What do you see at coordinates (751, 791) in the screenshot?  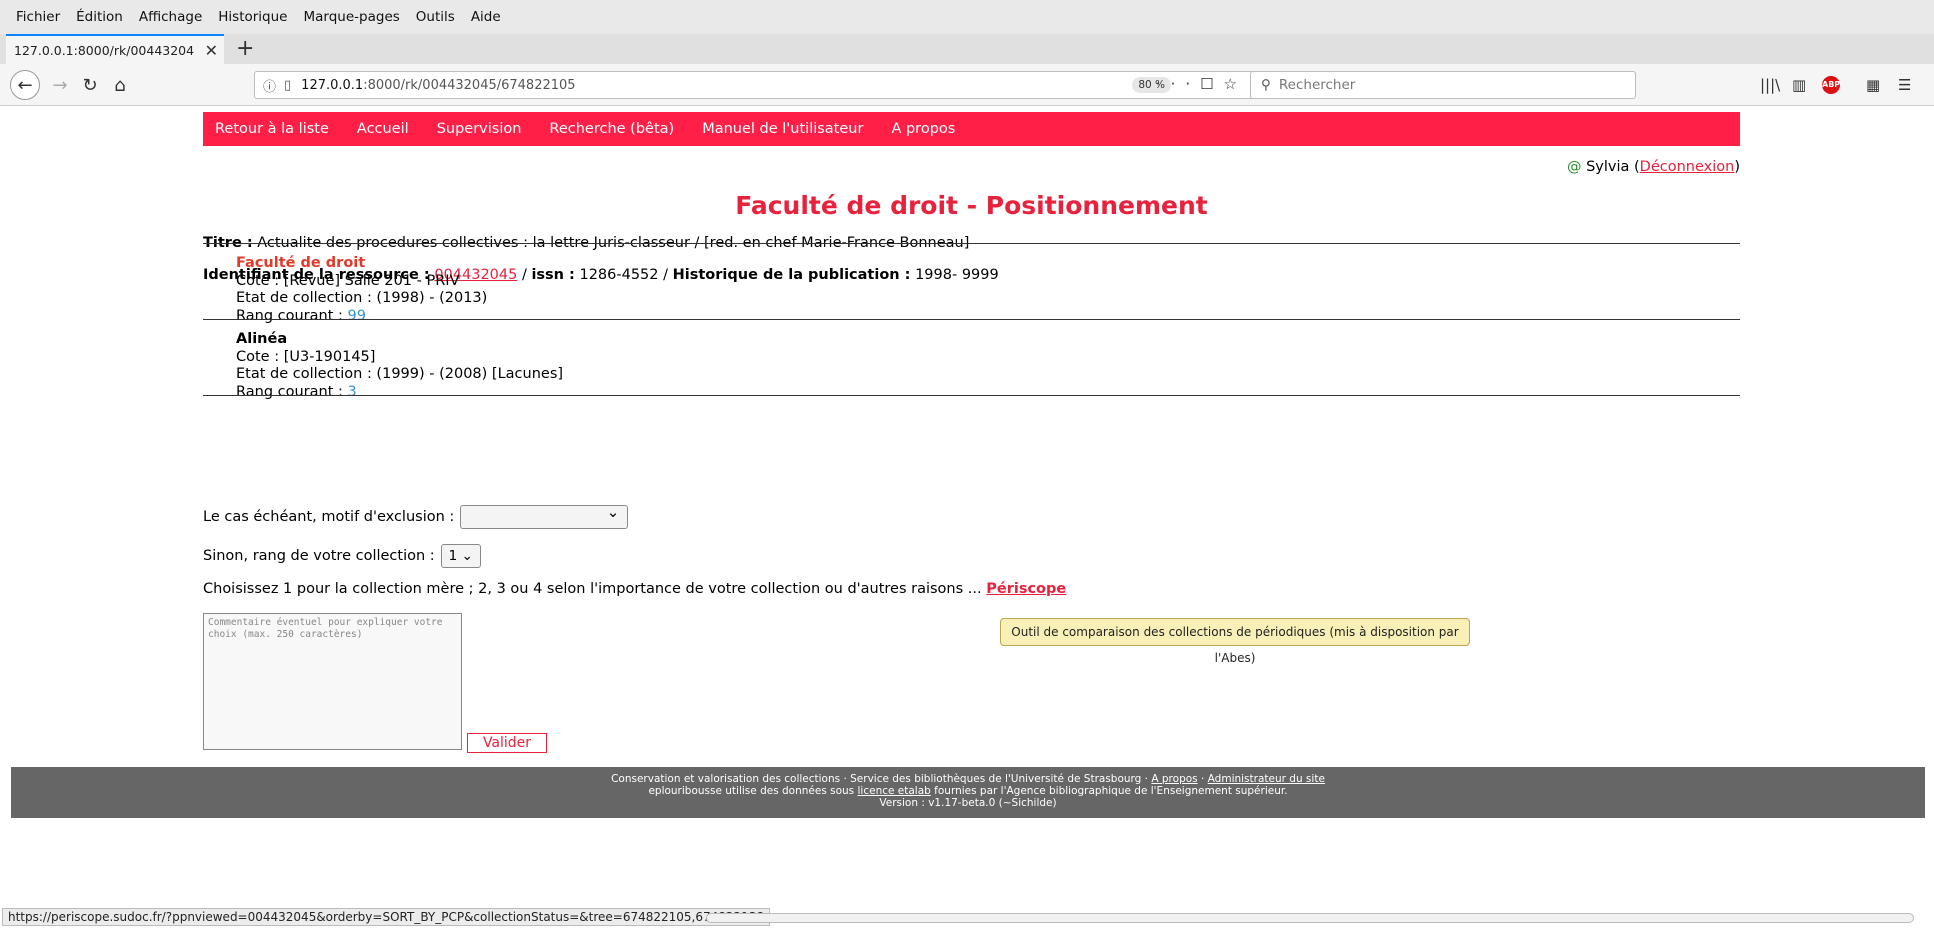 I see `footer-text: eplouribousse utilise des données sous` at bounding box center [751, 791].